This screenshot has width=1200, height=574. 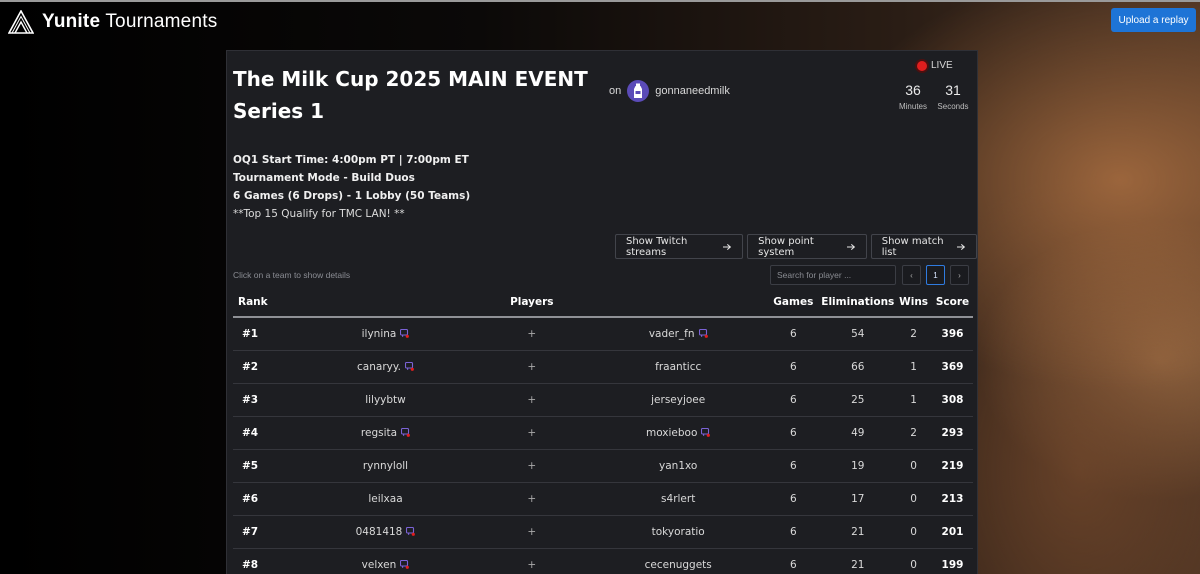 I want to click on table-row: #7 0481418 + tokyoratio 6 21 0 201, so click(x=603, y=532).